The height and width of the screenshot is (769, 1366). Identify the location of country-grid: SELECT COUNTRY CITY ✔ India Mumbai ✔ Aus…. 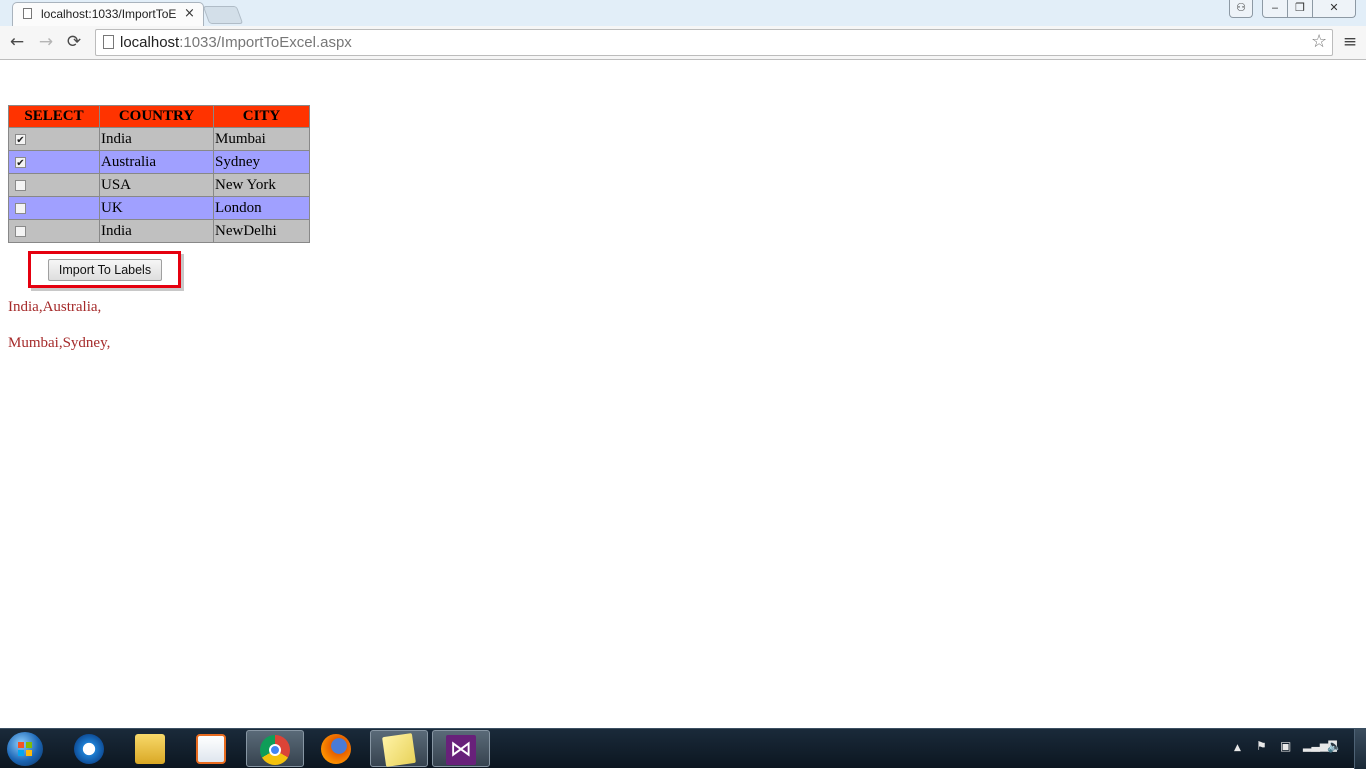
(159, 174).